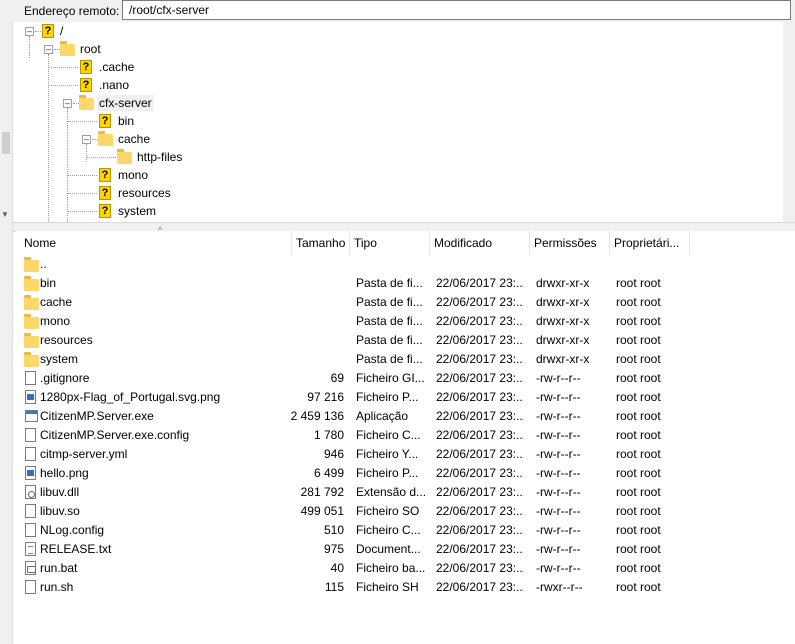 Image resolution: width=795 pixels, height=644 pixels. I want to click on file-size: 510, so click(333, 530).